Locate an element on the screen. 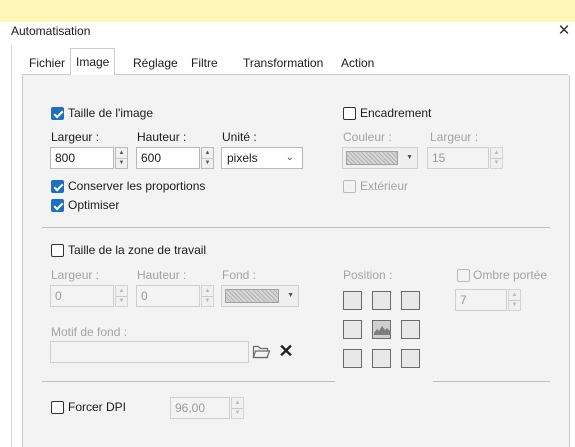  position-center is located at coordinates (381, 329).